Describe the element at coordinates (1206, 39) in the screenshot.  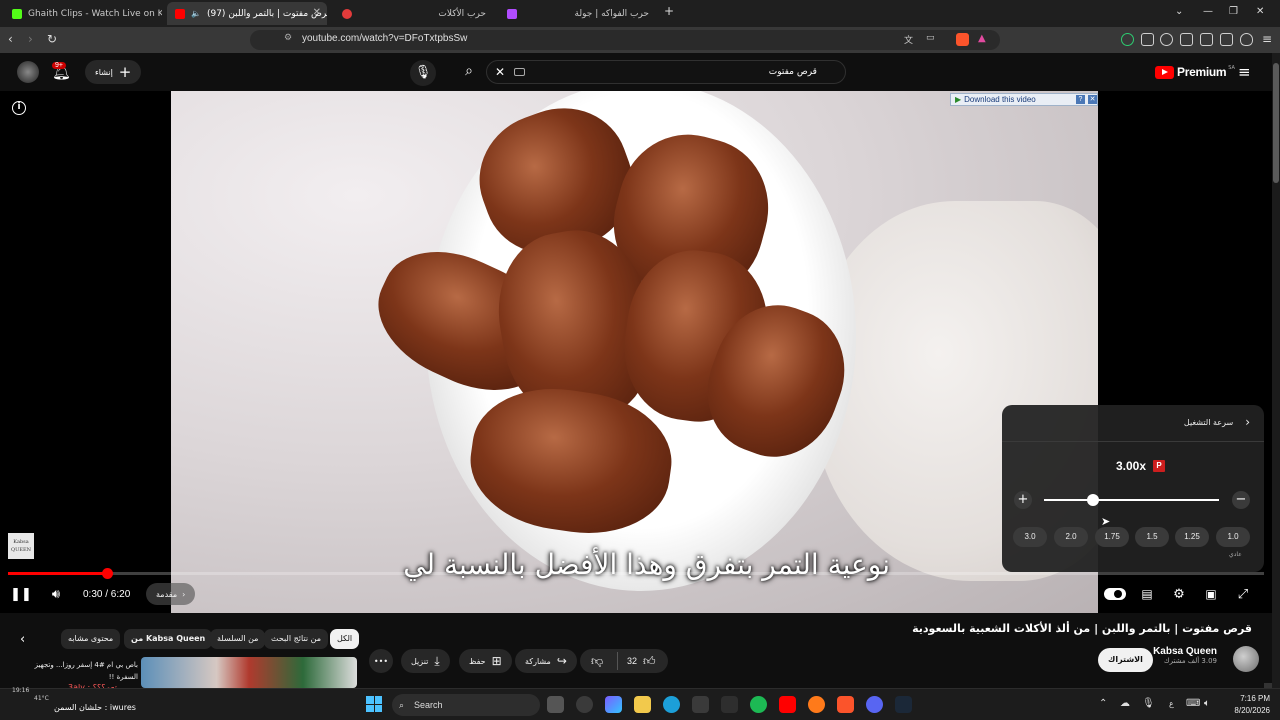
I see `wallet-icon` at that location.